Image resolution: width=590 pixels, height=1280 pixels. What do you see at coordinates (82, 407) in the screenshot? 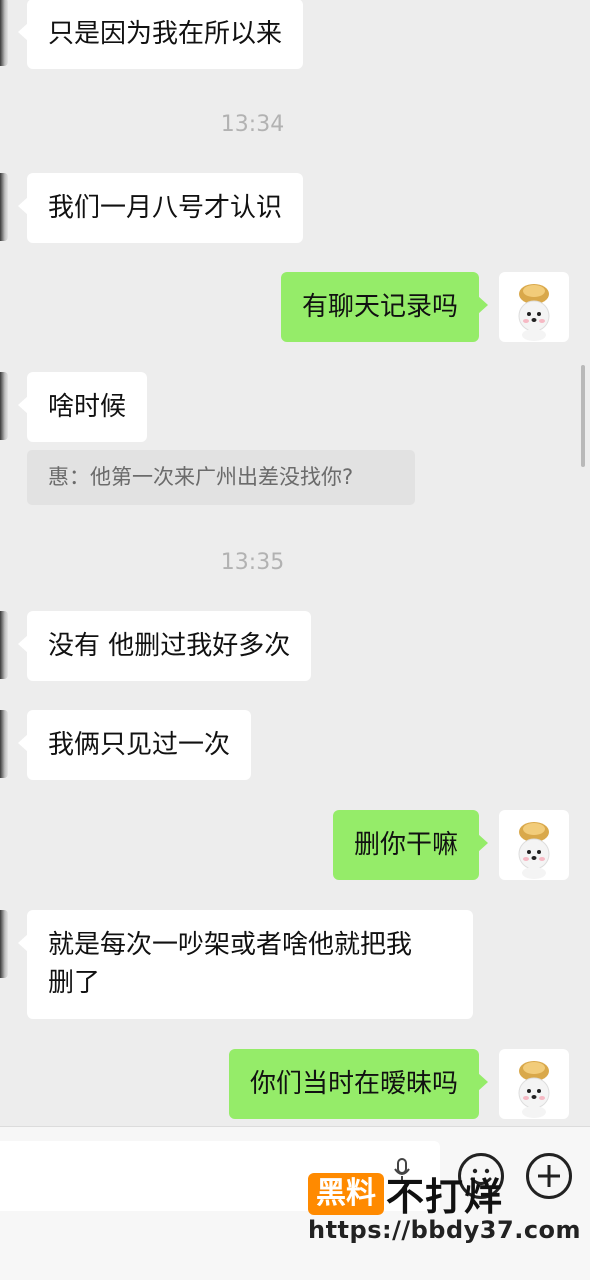
I see `received-message: 啥时候` at bounding box center [82, 407].